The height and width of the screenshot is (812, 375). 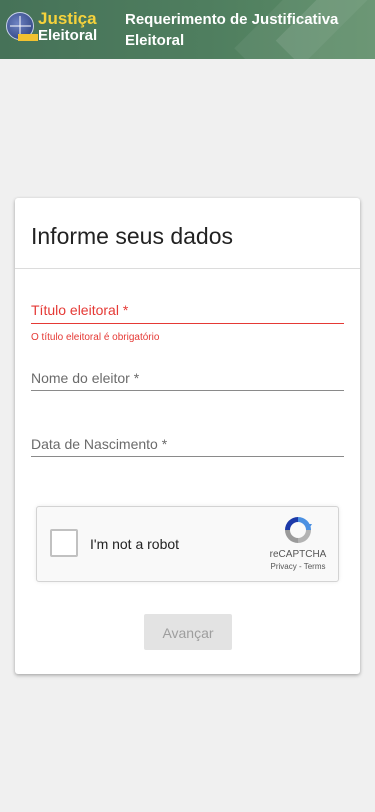 I want to click on nome-eleitor-field: Nome do eleitor *, so click(x=187, y=381).